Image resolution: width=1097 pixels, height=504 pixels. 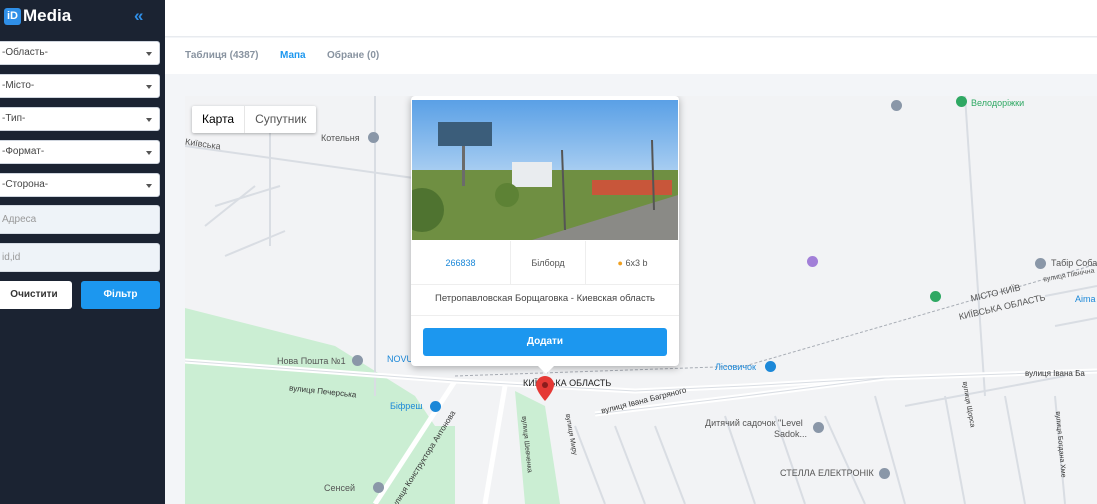 What do you see at coordinates (80, 86) in the screenshot?
I see `city-select: -Місто-` at bounding box center [80, 86].